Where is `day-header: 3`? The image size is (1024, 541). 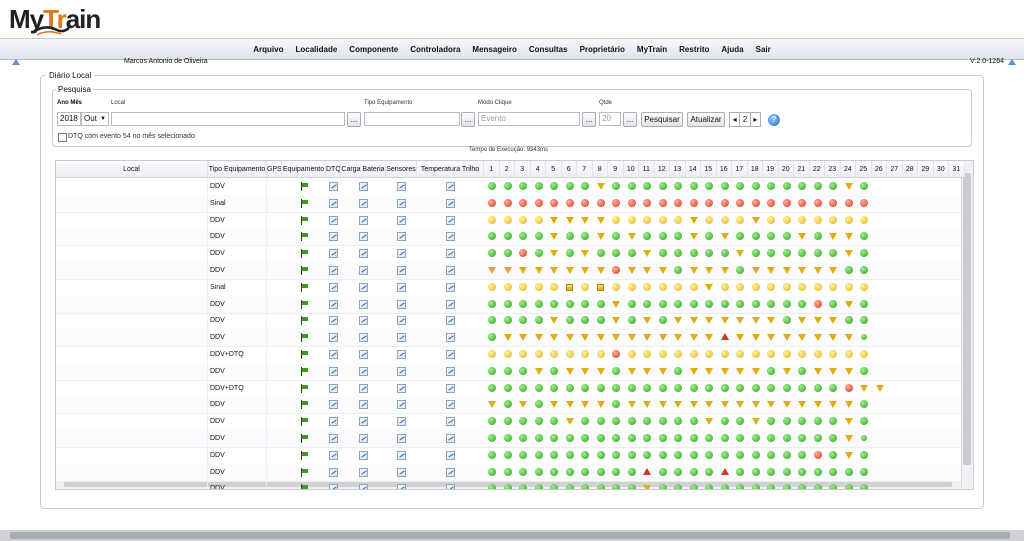
day-header: 3 is located at coordinates (523, 169).